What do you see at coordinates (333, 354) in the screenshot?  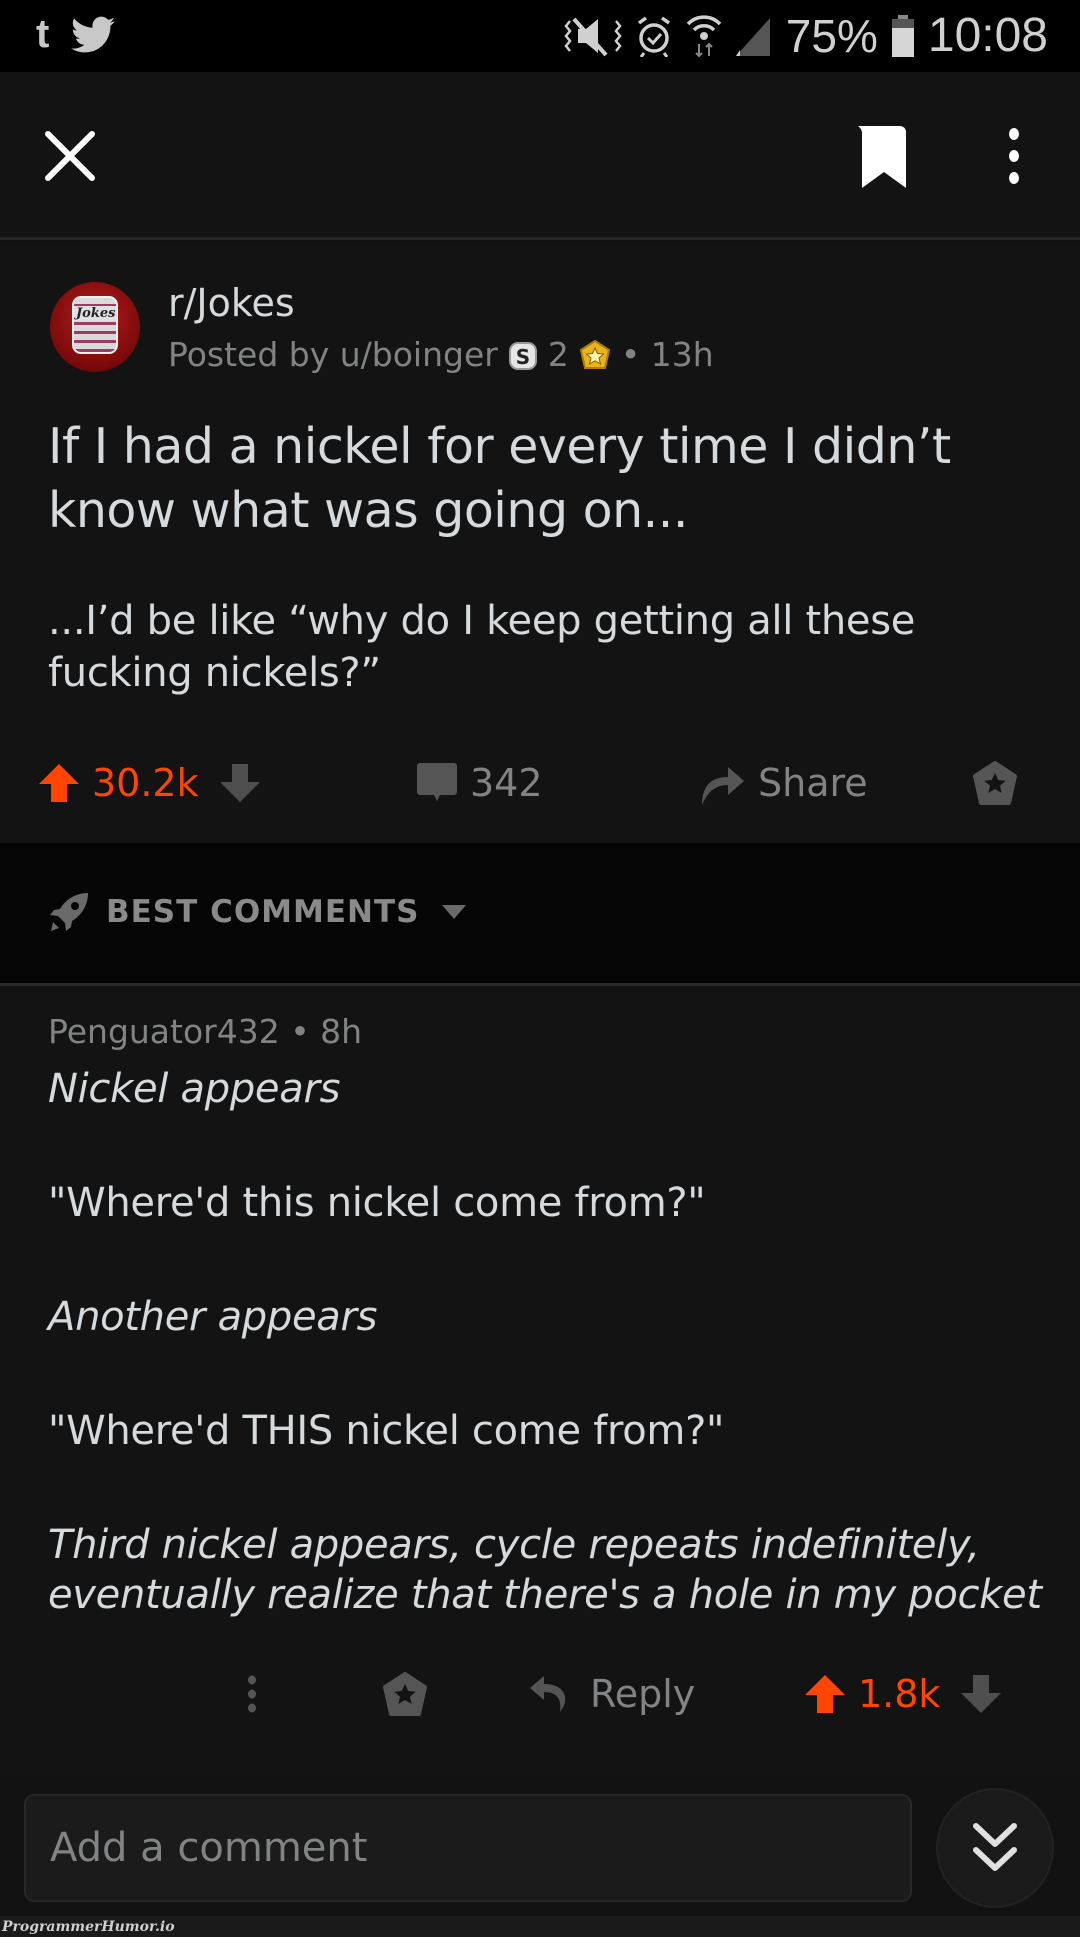 I see `posted-by: Posted by u/boinger` at bounding box center [333, 354].